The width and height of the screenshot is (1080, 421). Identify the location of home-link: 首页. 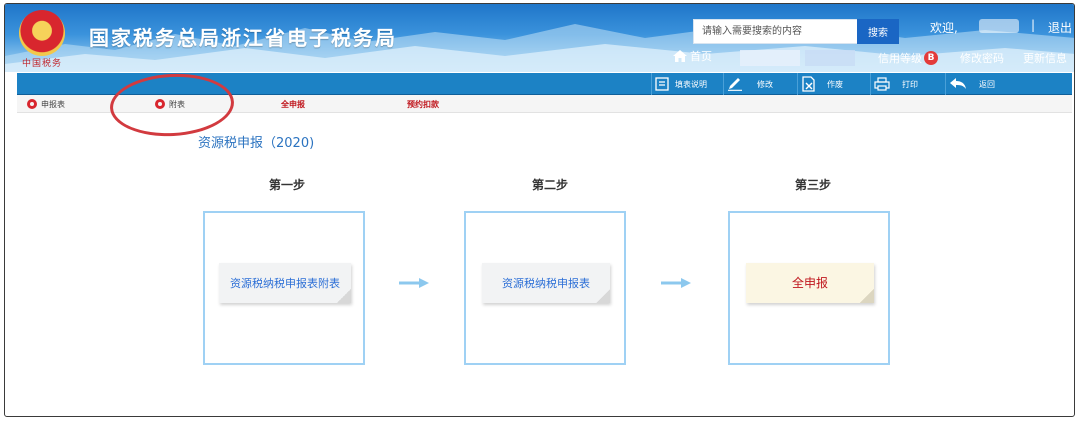
(692, 56).